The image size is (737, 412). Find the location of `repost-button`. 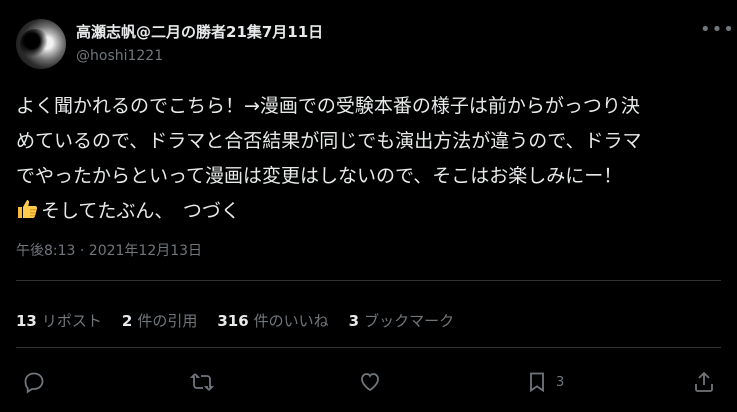

repost-button is located at coordinates (202, 382).